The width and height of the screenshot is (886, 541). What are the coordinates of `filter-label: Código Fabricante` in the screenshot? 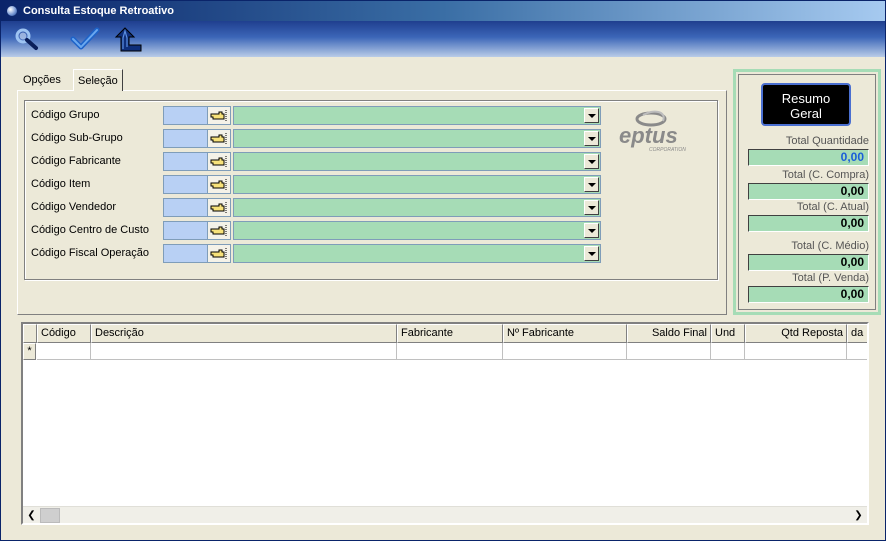 It's located at (76, 161).